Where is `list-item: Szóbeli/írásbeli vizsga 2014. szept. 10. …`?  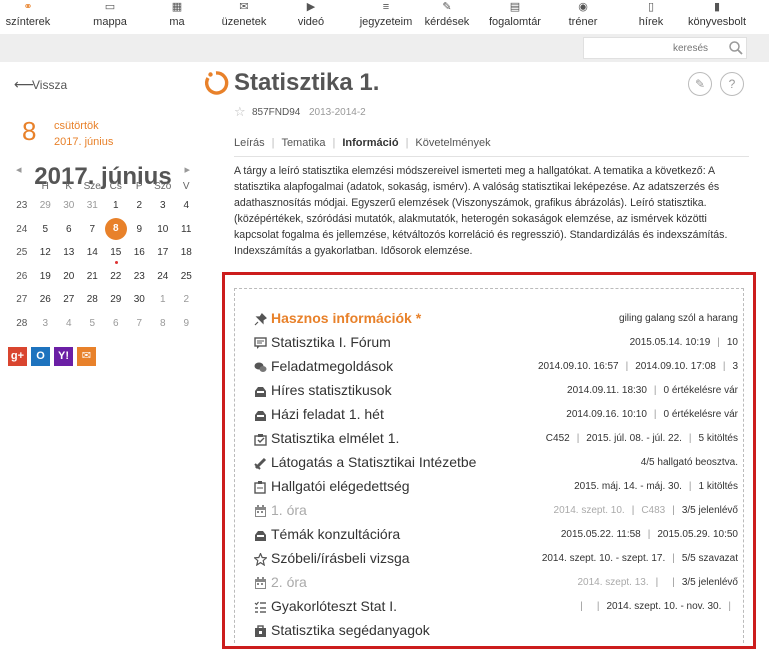
list-item: Szóbeli/írásbeli vizsga 2014. szept. 10. … is located at coordinates (496, 559).